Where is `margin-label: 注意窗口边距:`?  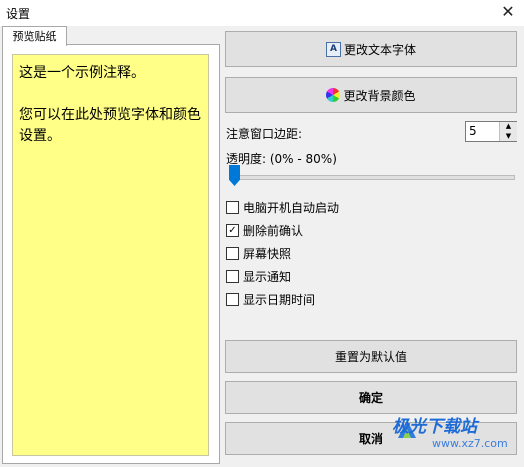 margin-label: 注意窗口边距: is located at coordinates (264, 134).